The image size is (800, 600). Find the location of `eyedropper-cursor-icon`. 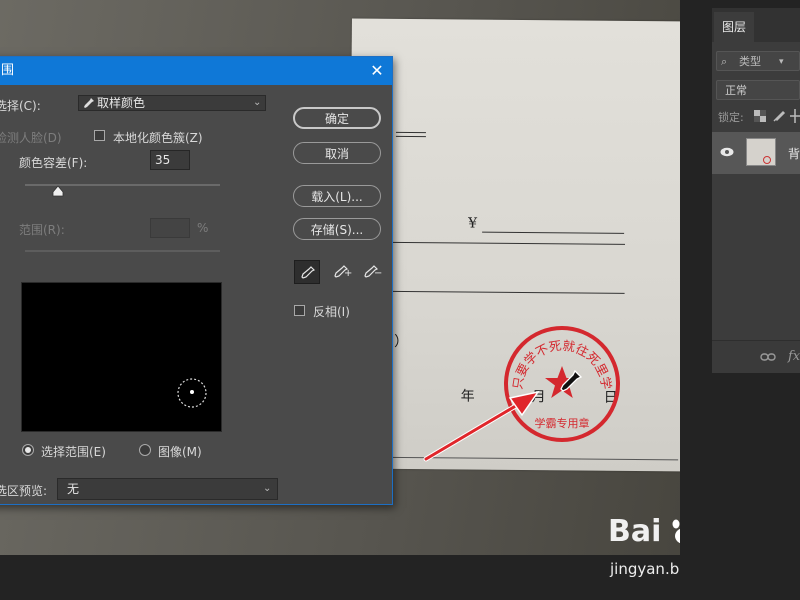

eyedropper-cursor-icon is located at coordinates (571, 380).